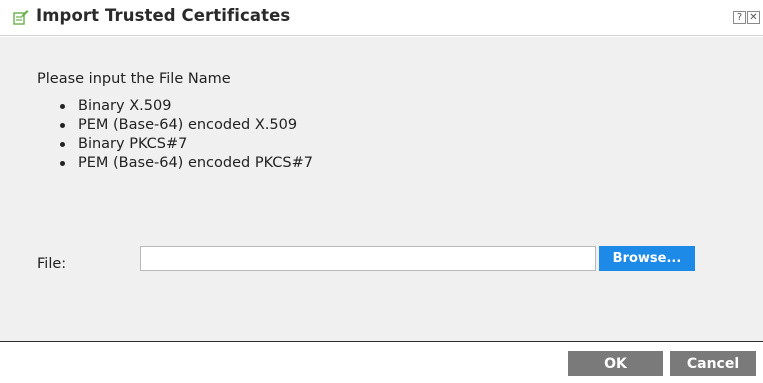 The width and height of the screenshot is (763, 383). What do you see at coordinates (21, 17) in the screenshot?
I see `certificate-edit-icon` at bounding box center [21, 17].